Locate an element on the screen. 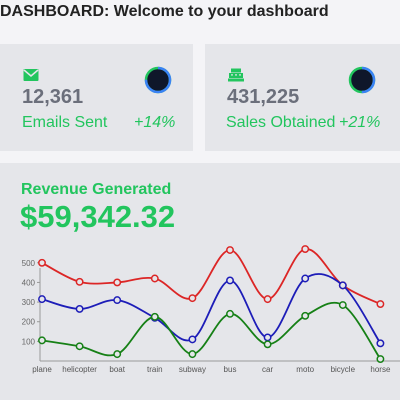 Image resolution: width=400 pixels, height=400 pixels. sales-obtained-label: Sales Obtained is located at coordinates (281, 122).